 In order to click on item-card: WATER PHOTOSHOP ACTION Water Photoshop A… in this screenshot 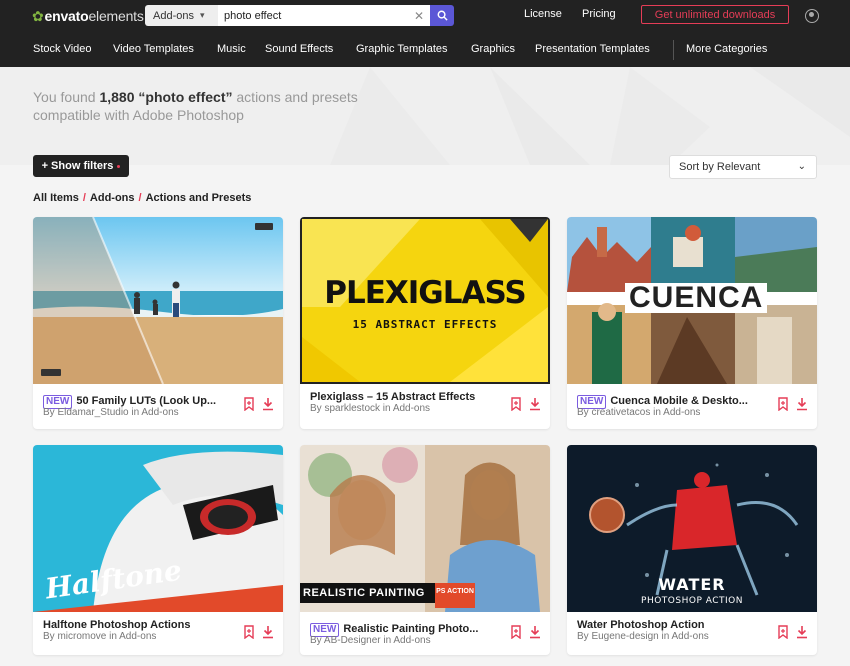, I will do `click(692, 550)`.